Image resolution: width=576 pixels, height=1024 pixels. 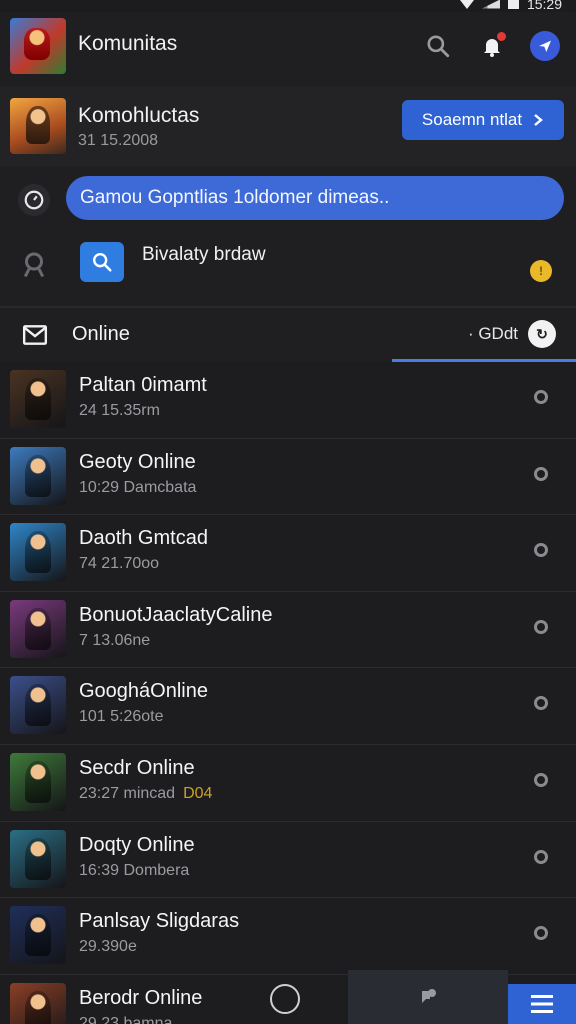 I want to click on page-title: Komunitas, so click(x=128, y=43).